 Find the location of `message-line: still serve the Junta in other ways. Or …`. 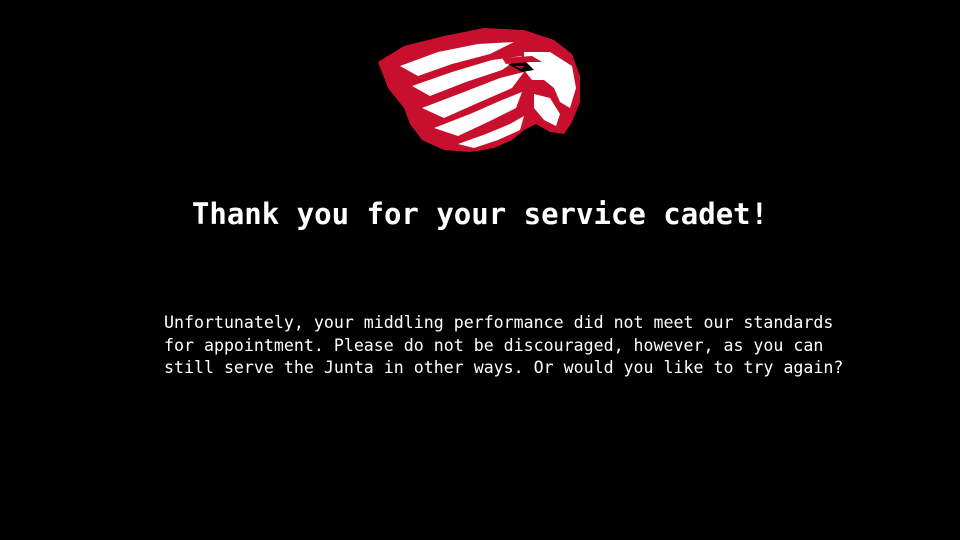

message-line: still serve the Junta in other ways. Or … is located at coordinates (504, 367).